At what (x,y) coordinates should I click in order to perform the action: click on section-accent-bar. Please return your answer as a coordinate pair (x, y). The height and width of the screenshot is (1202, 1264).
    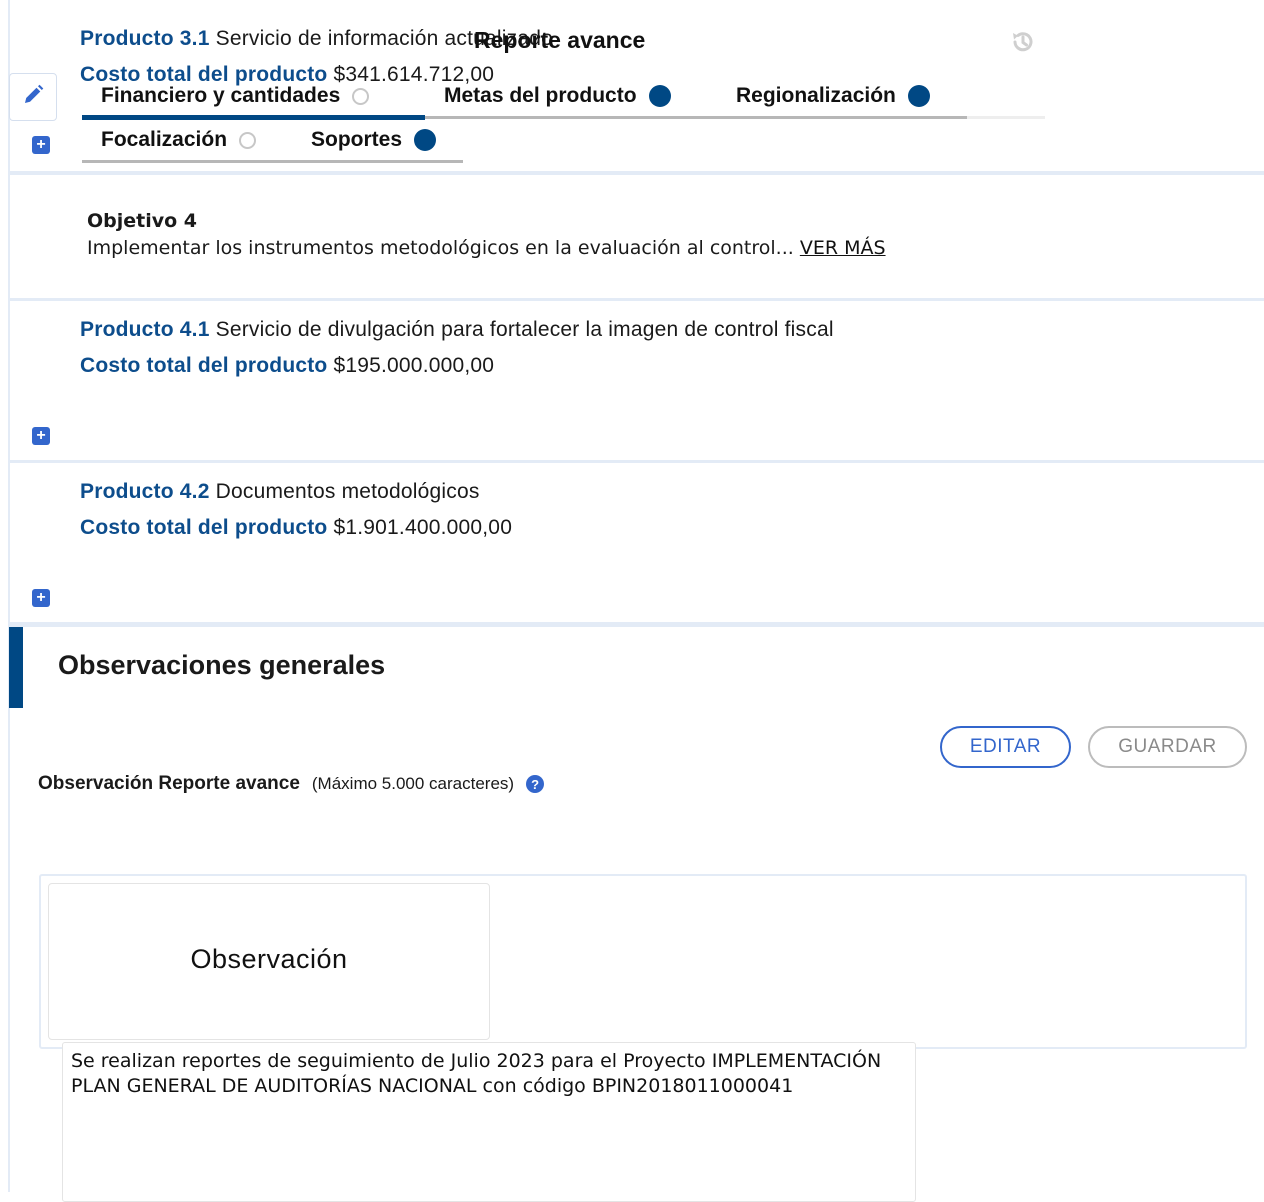
    Looking at the image, I should click on (16, 667).